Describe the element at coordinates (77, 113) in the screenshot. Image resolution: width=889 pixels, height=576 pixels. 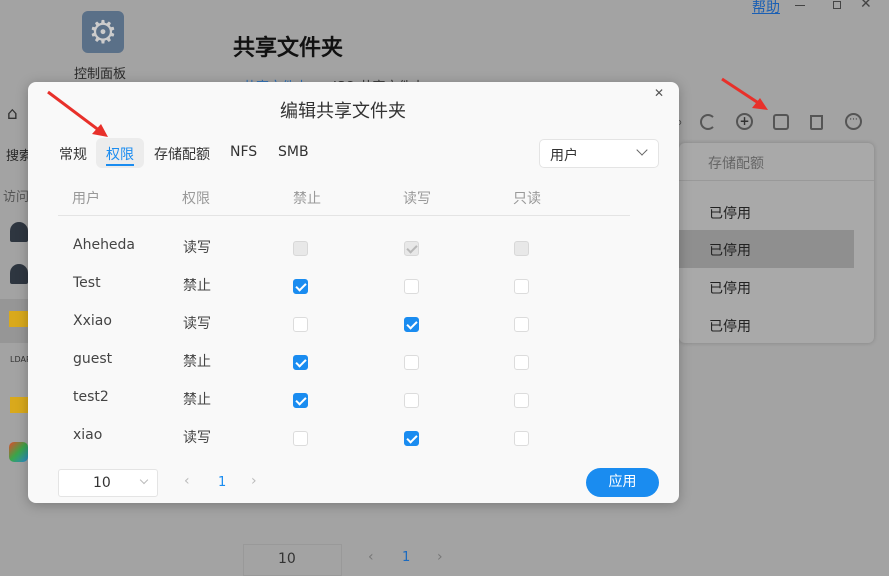
I see `arrow-to-permissions-tab` at that location.